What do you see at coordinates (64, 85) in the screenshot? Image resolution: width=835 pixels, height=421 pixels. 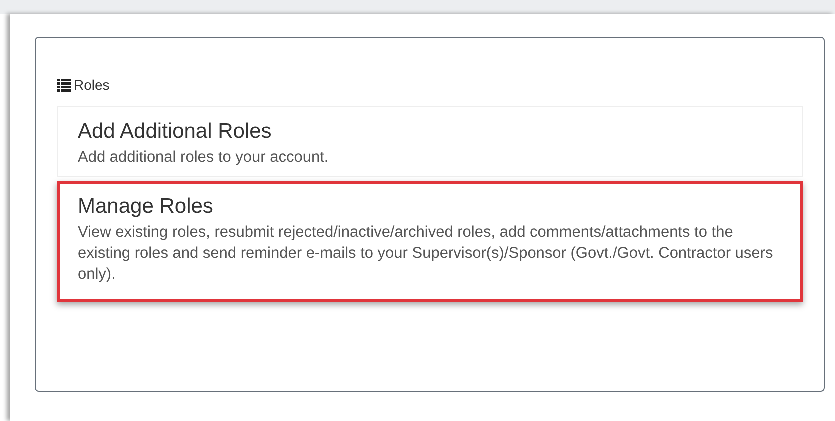 I see `list-icon` at bounding box center [64, 85].